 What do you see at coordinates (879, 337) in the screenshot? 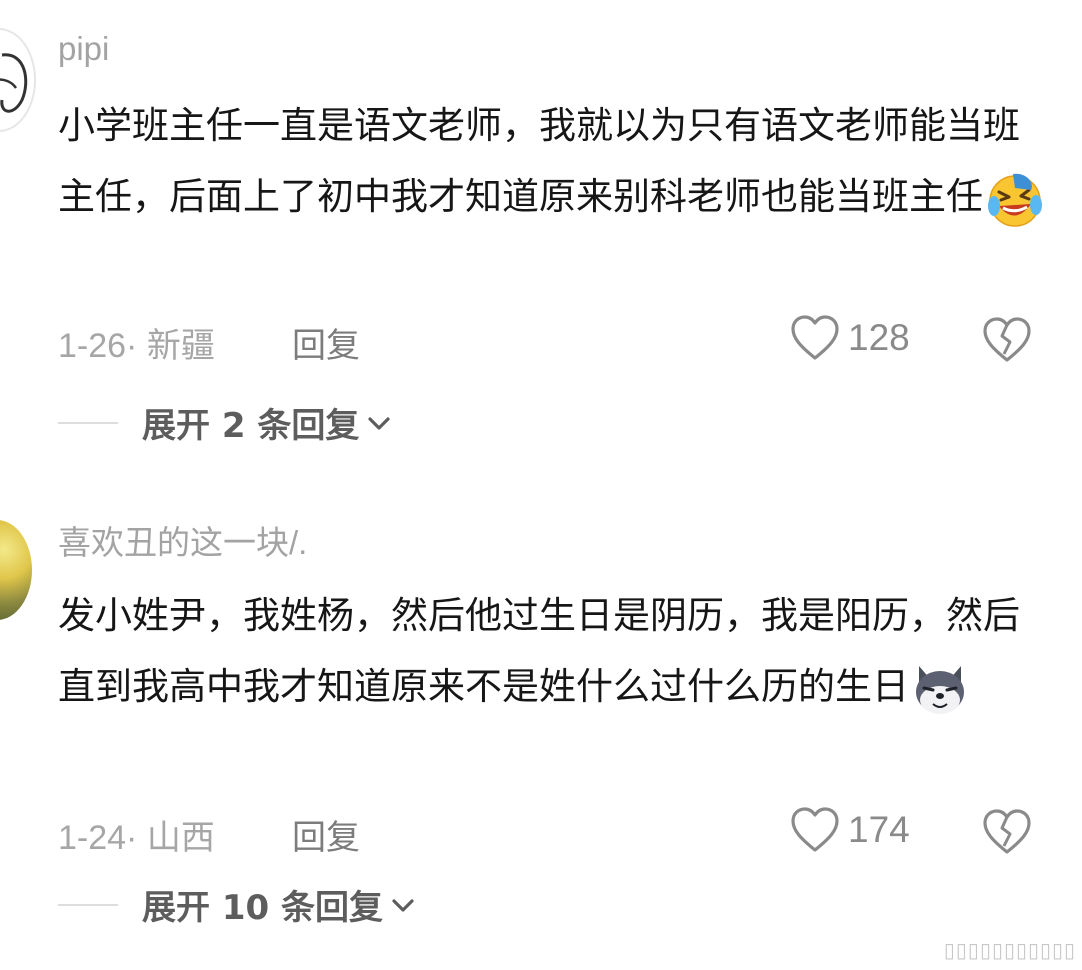
I see `like-count: 128` at bounding box center [879, 337].